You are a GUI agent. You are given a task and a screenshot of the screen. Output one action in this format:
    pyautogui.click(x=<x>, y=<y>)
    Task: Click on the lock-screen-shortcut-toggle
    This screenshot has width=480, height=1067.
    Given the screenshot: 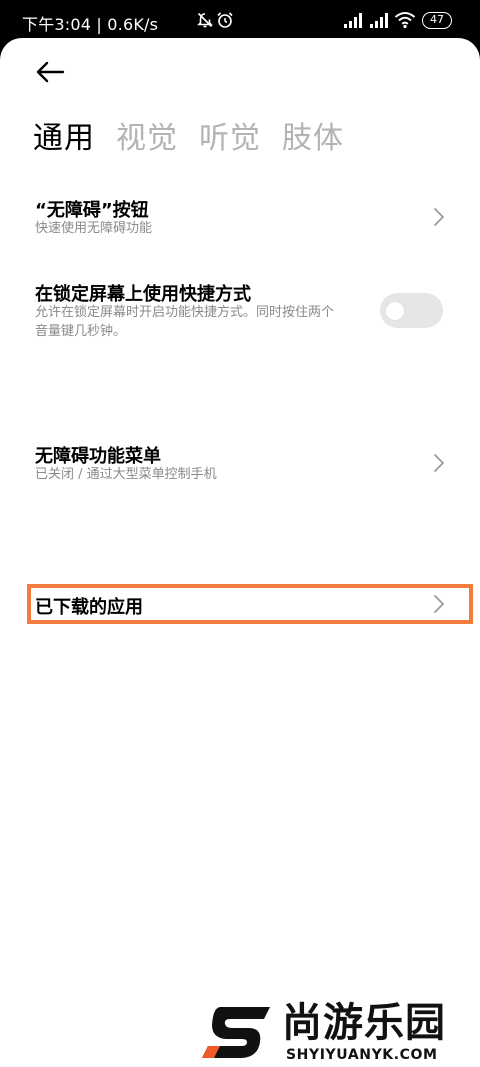 What is the action you would take?
    pyautogui.click(x=411, y=310)
    